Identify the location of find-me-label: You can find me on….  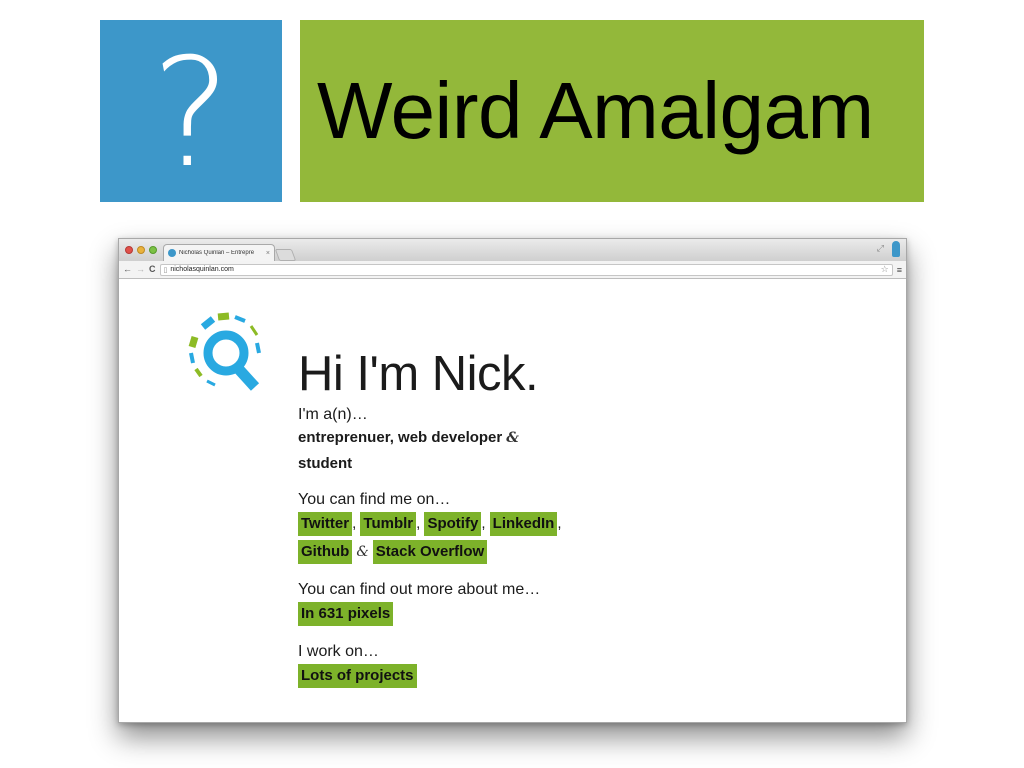
(374, 499).